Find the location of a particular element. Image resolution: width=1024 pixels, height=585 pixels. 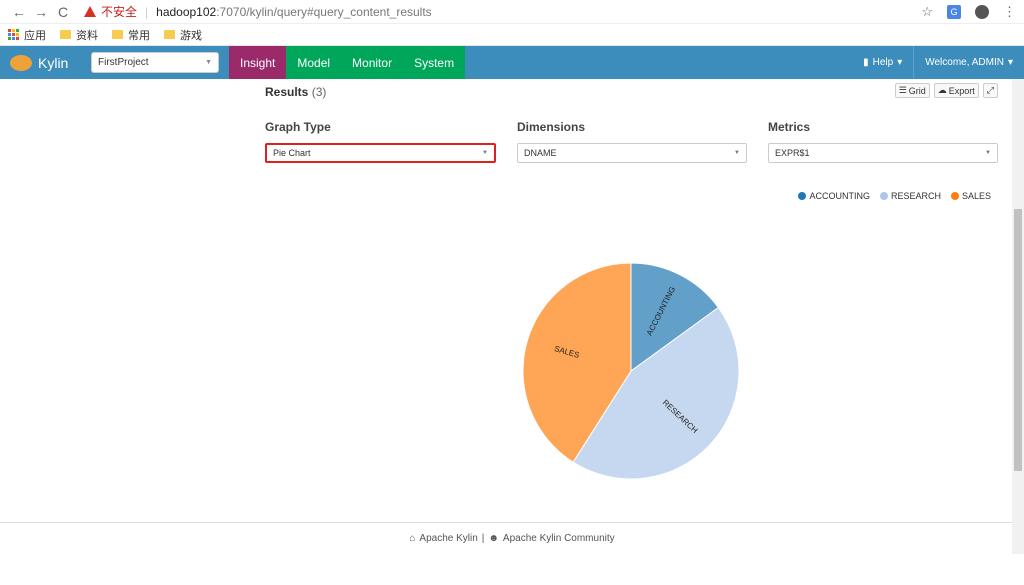

bookmark-apps: 应用 is located at coordinates (27, 35).